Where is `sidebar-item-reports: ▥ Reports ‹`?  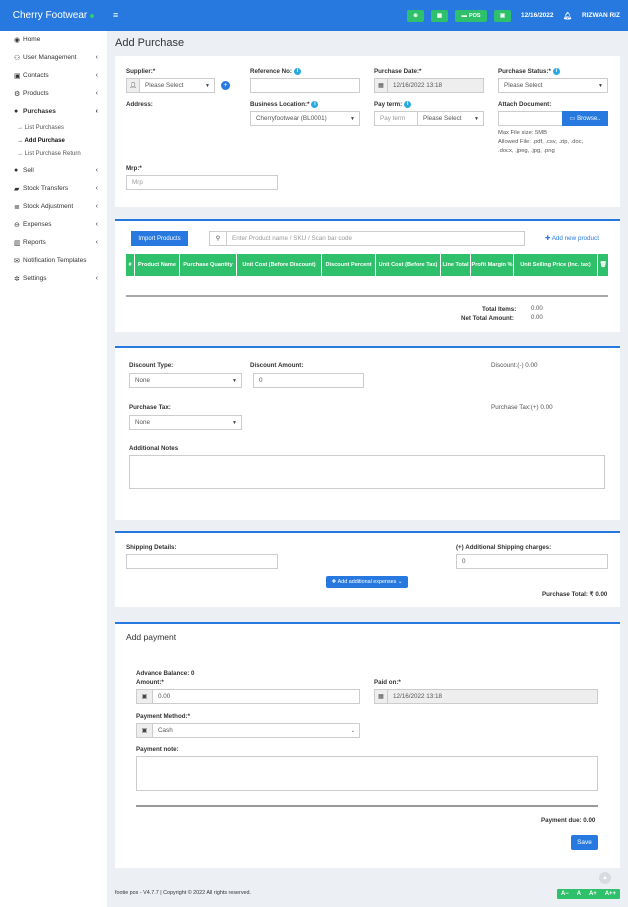
sidebar-item-reports: ▥ Reports ‹ is located at coordinates (53, 242).